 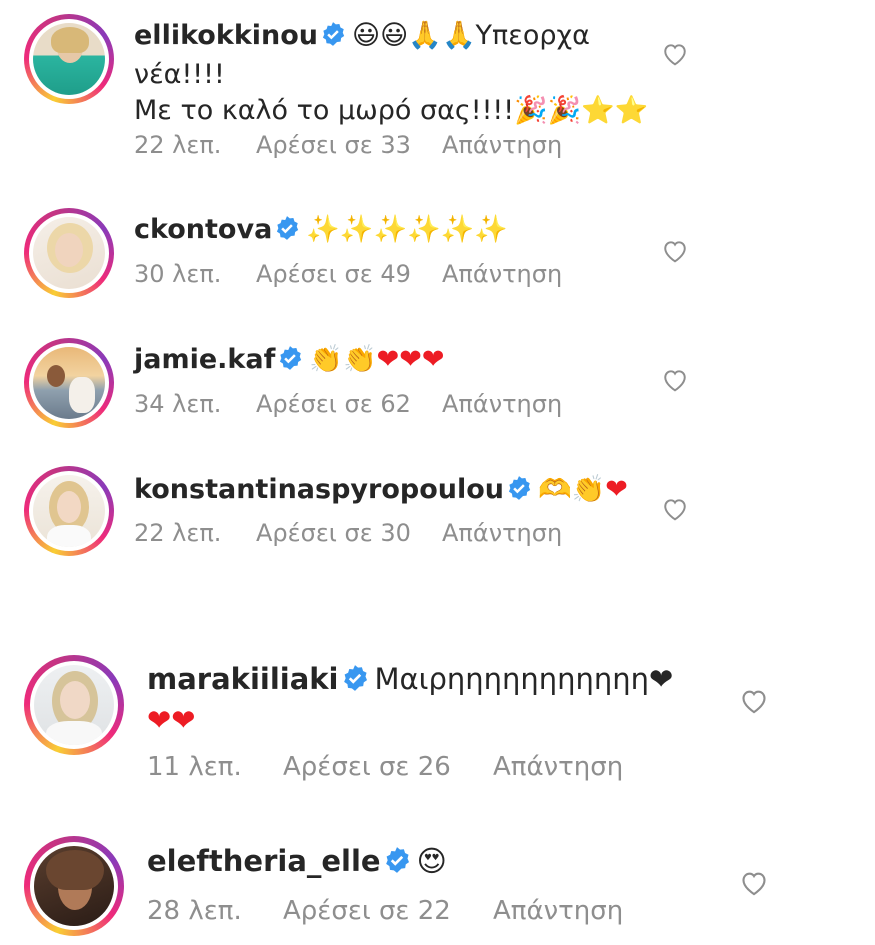 What do you see at coordinates (243, 679) in the screenshot?
I see `comment-username: marakiiliaki` at bounding box center [243, 679].